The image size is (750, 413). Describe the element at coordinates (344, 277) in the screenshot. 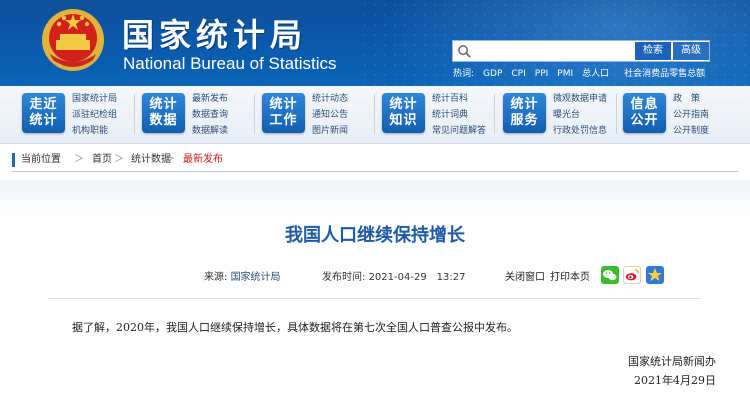

I see `time-label: 发布时间:` at that location.